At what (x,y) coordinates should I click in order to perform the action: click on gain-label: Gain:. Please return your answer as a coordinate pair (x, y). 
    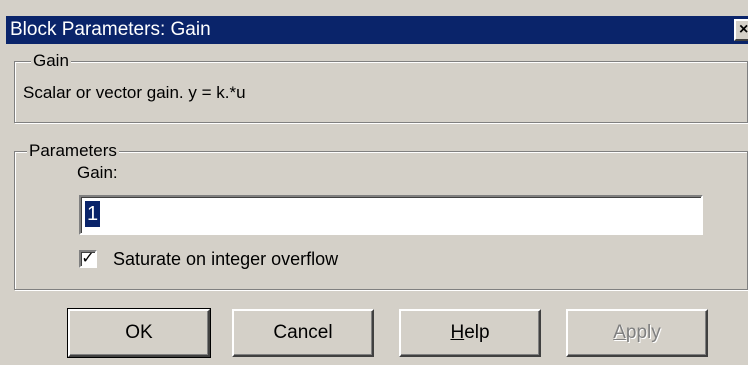
    Looking at the image, I should click on (97, 172).